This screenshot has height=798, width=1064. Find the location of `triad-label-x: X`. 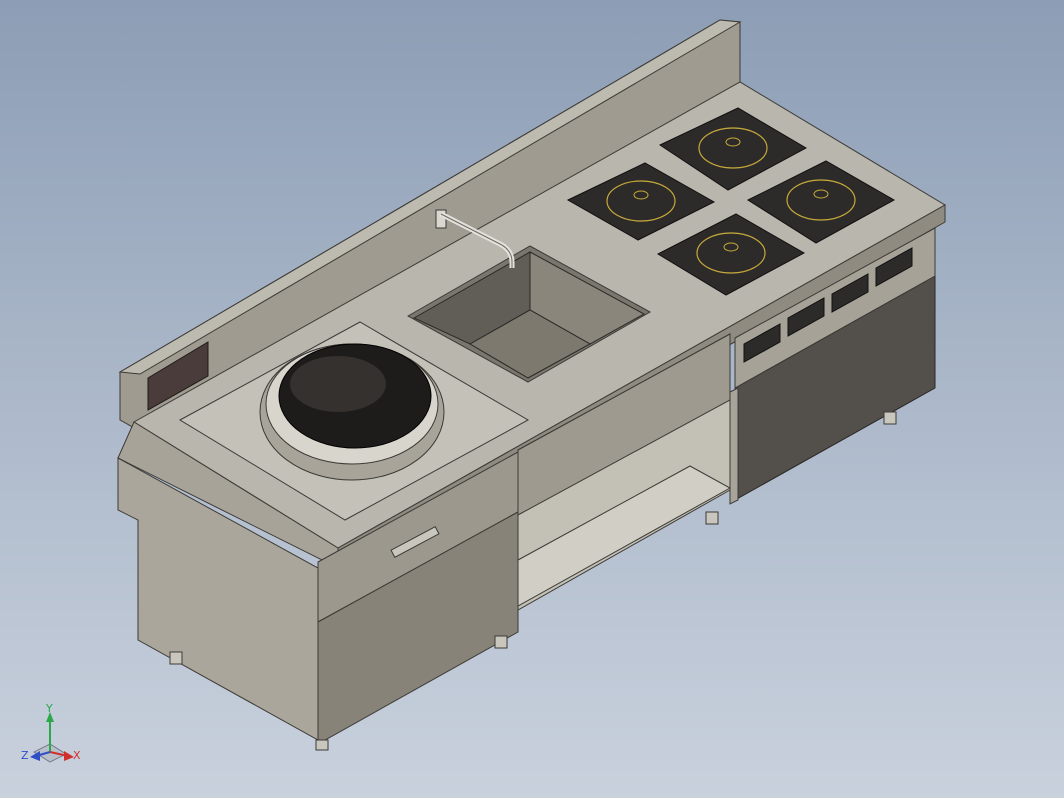

triad-label-x: X is located at coordinates (77, 755).